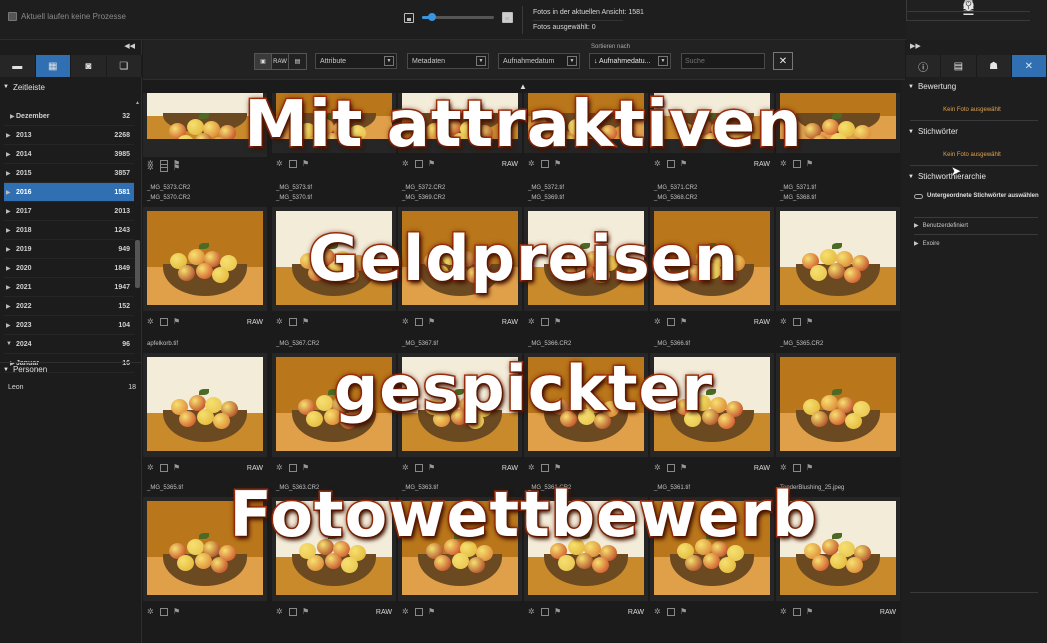 This screenshot has height=643, width=1047. Describe the element at coordinates (968, 6) in the screenshot. I see `search-icon: ⚲` at that location.